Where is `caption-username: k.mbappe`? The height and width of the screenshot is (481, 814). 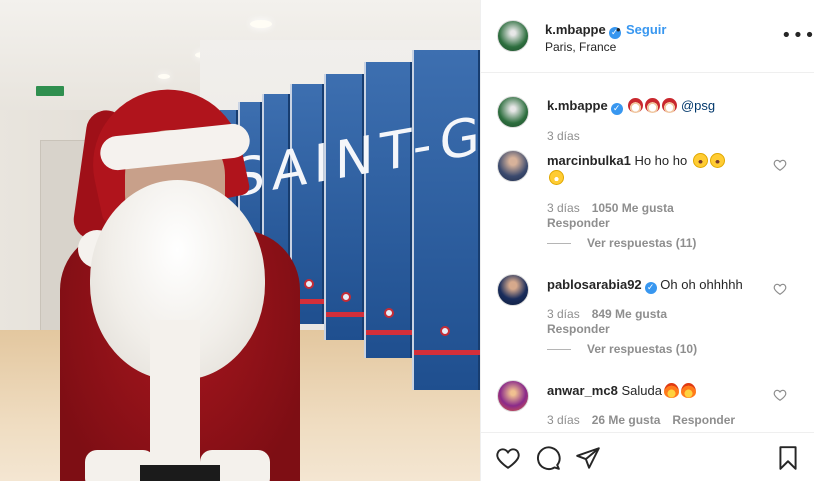
caption-username: k.mbappe is located at coordinates (577, 105).